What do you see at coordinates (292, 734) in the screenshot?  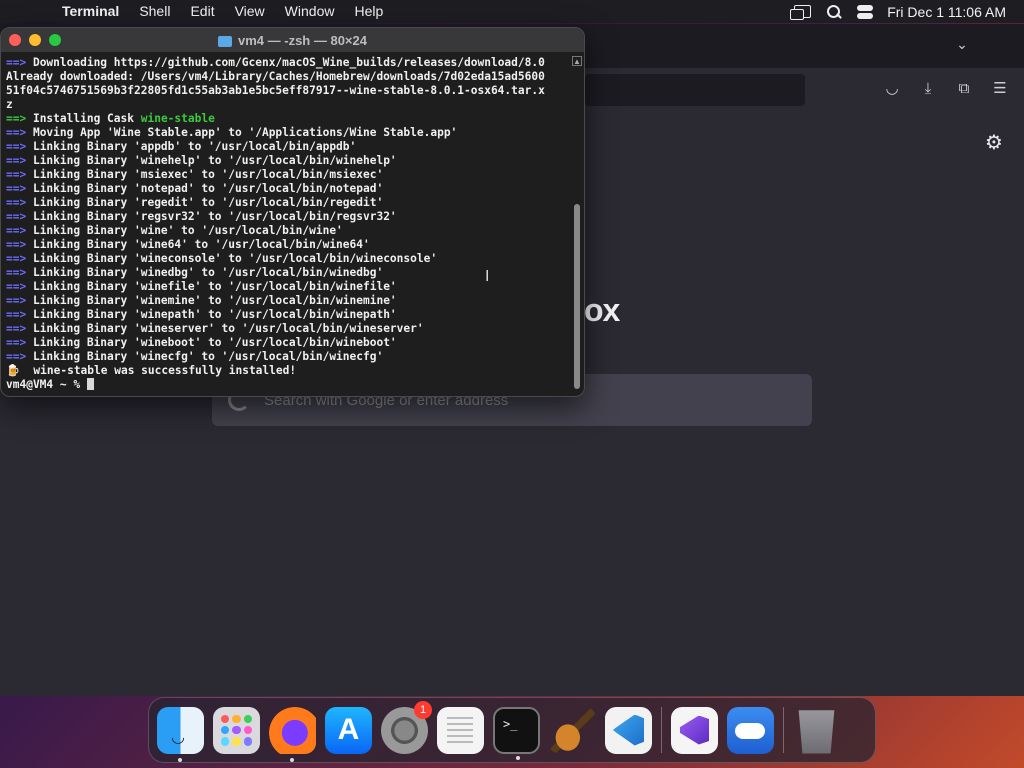 I see `dock-firefox-icon` at bounding box center [292, 734].